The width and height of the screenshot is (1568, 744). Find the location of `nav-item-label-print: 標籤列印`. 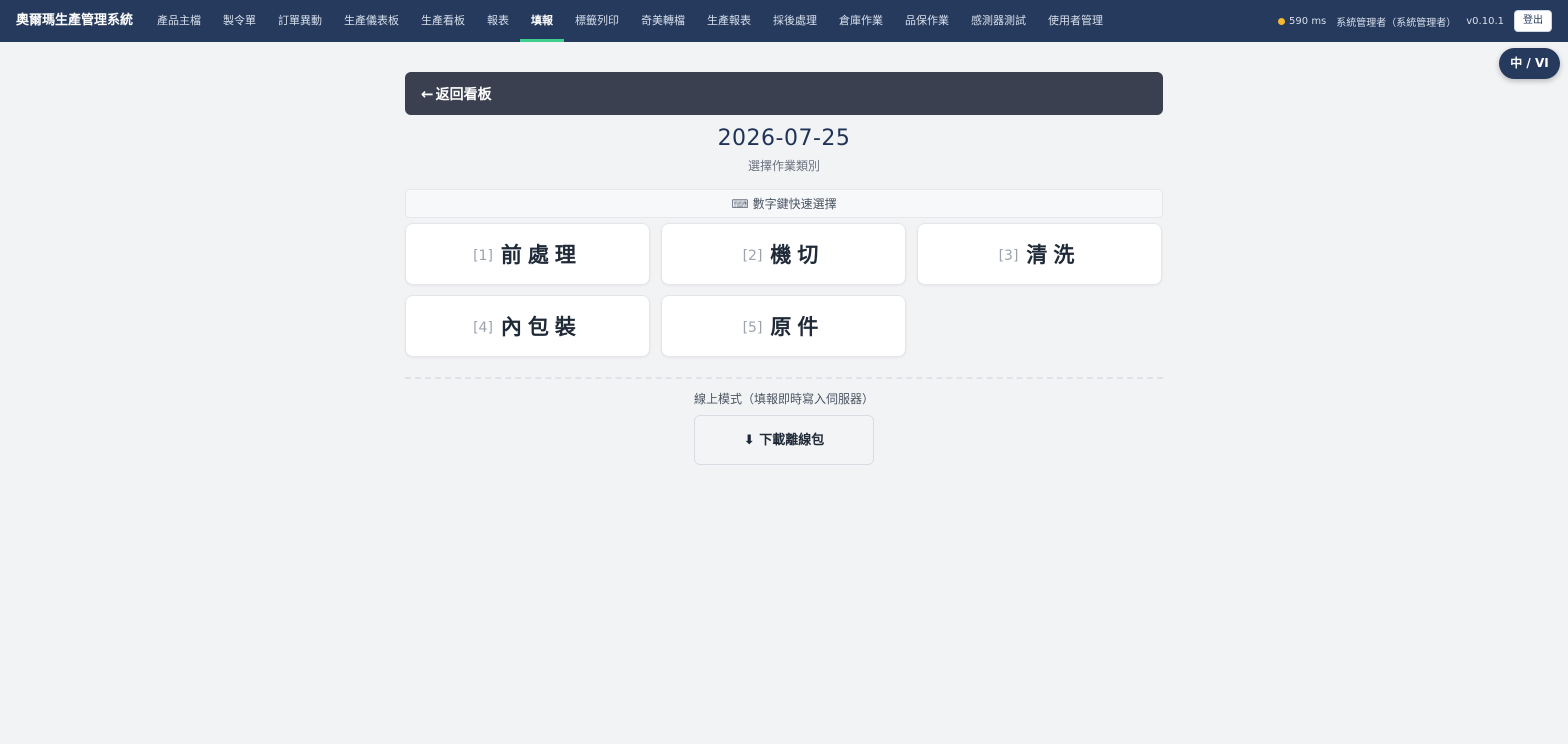

nav-item-label-print: 標籤列印 is located at coordinates (597, 21).